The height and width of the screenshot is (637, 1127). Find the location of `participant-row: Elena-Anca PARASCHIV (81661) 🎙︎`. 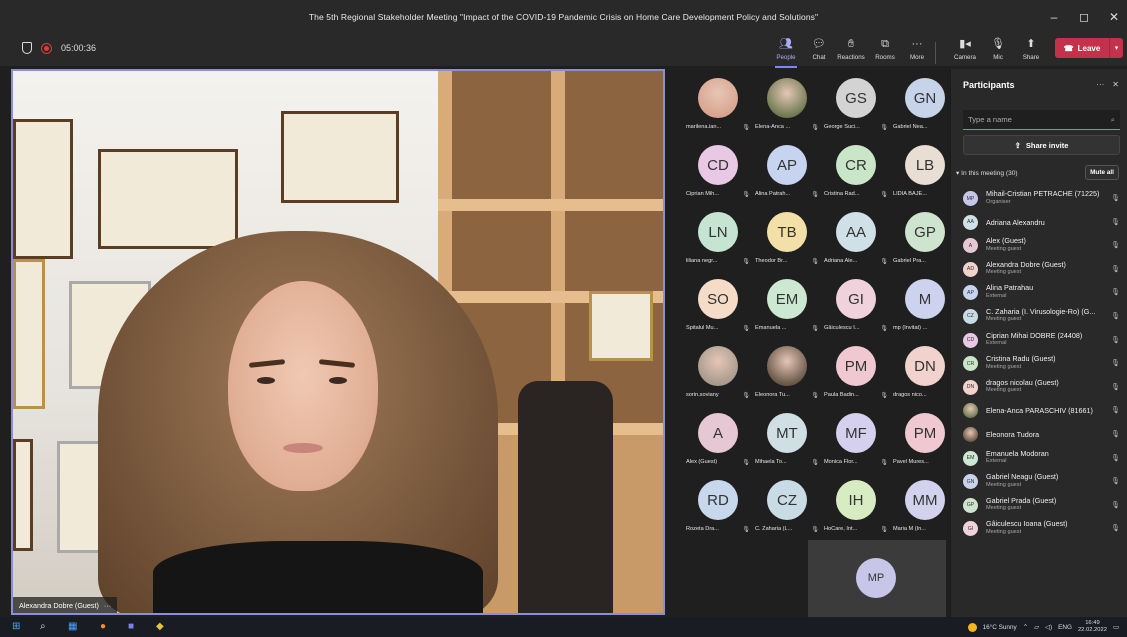

participant-row: Elena-Anca PARASCHIV (81661) 🎙︎ is located at coordinates (1039, 411).